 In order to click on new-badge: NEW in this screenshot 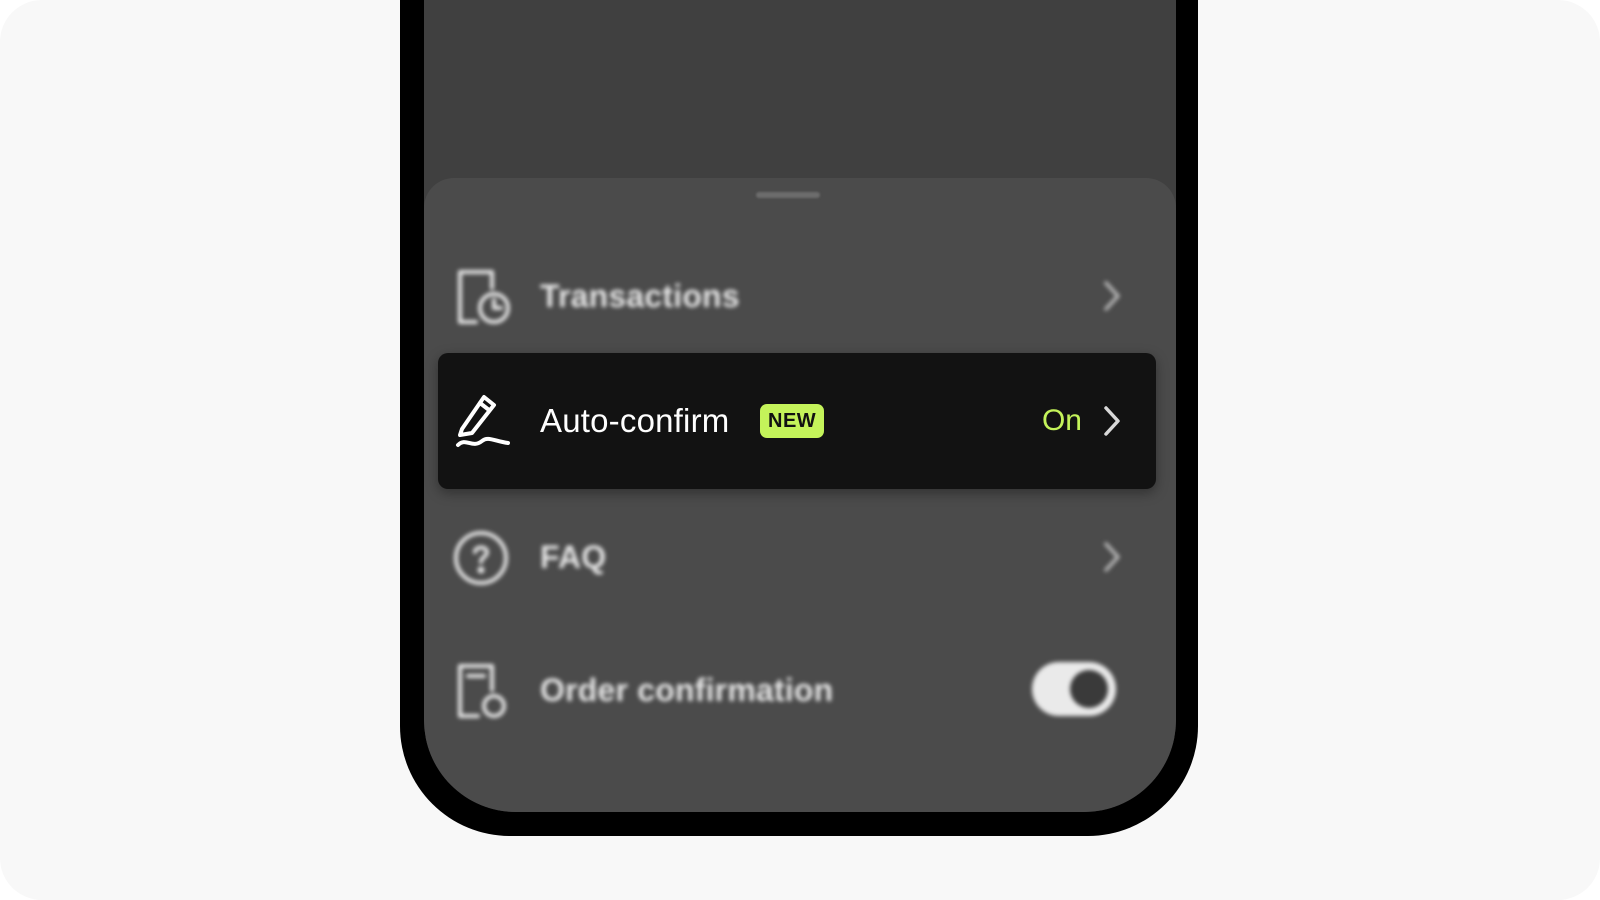, I will do `click(792, 421)`.